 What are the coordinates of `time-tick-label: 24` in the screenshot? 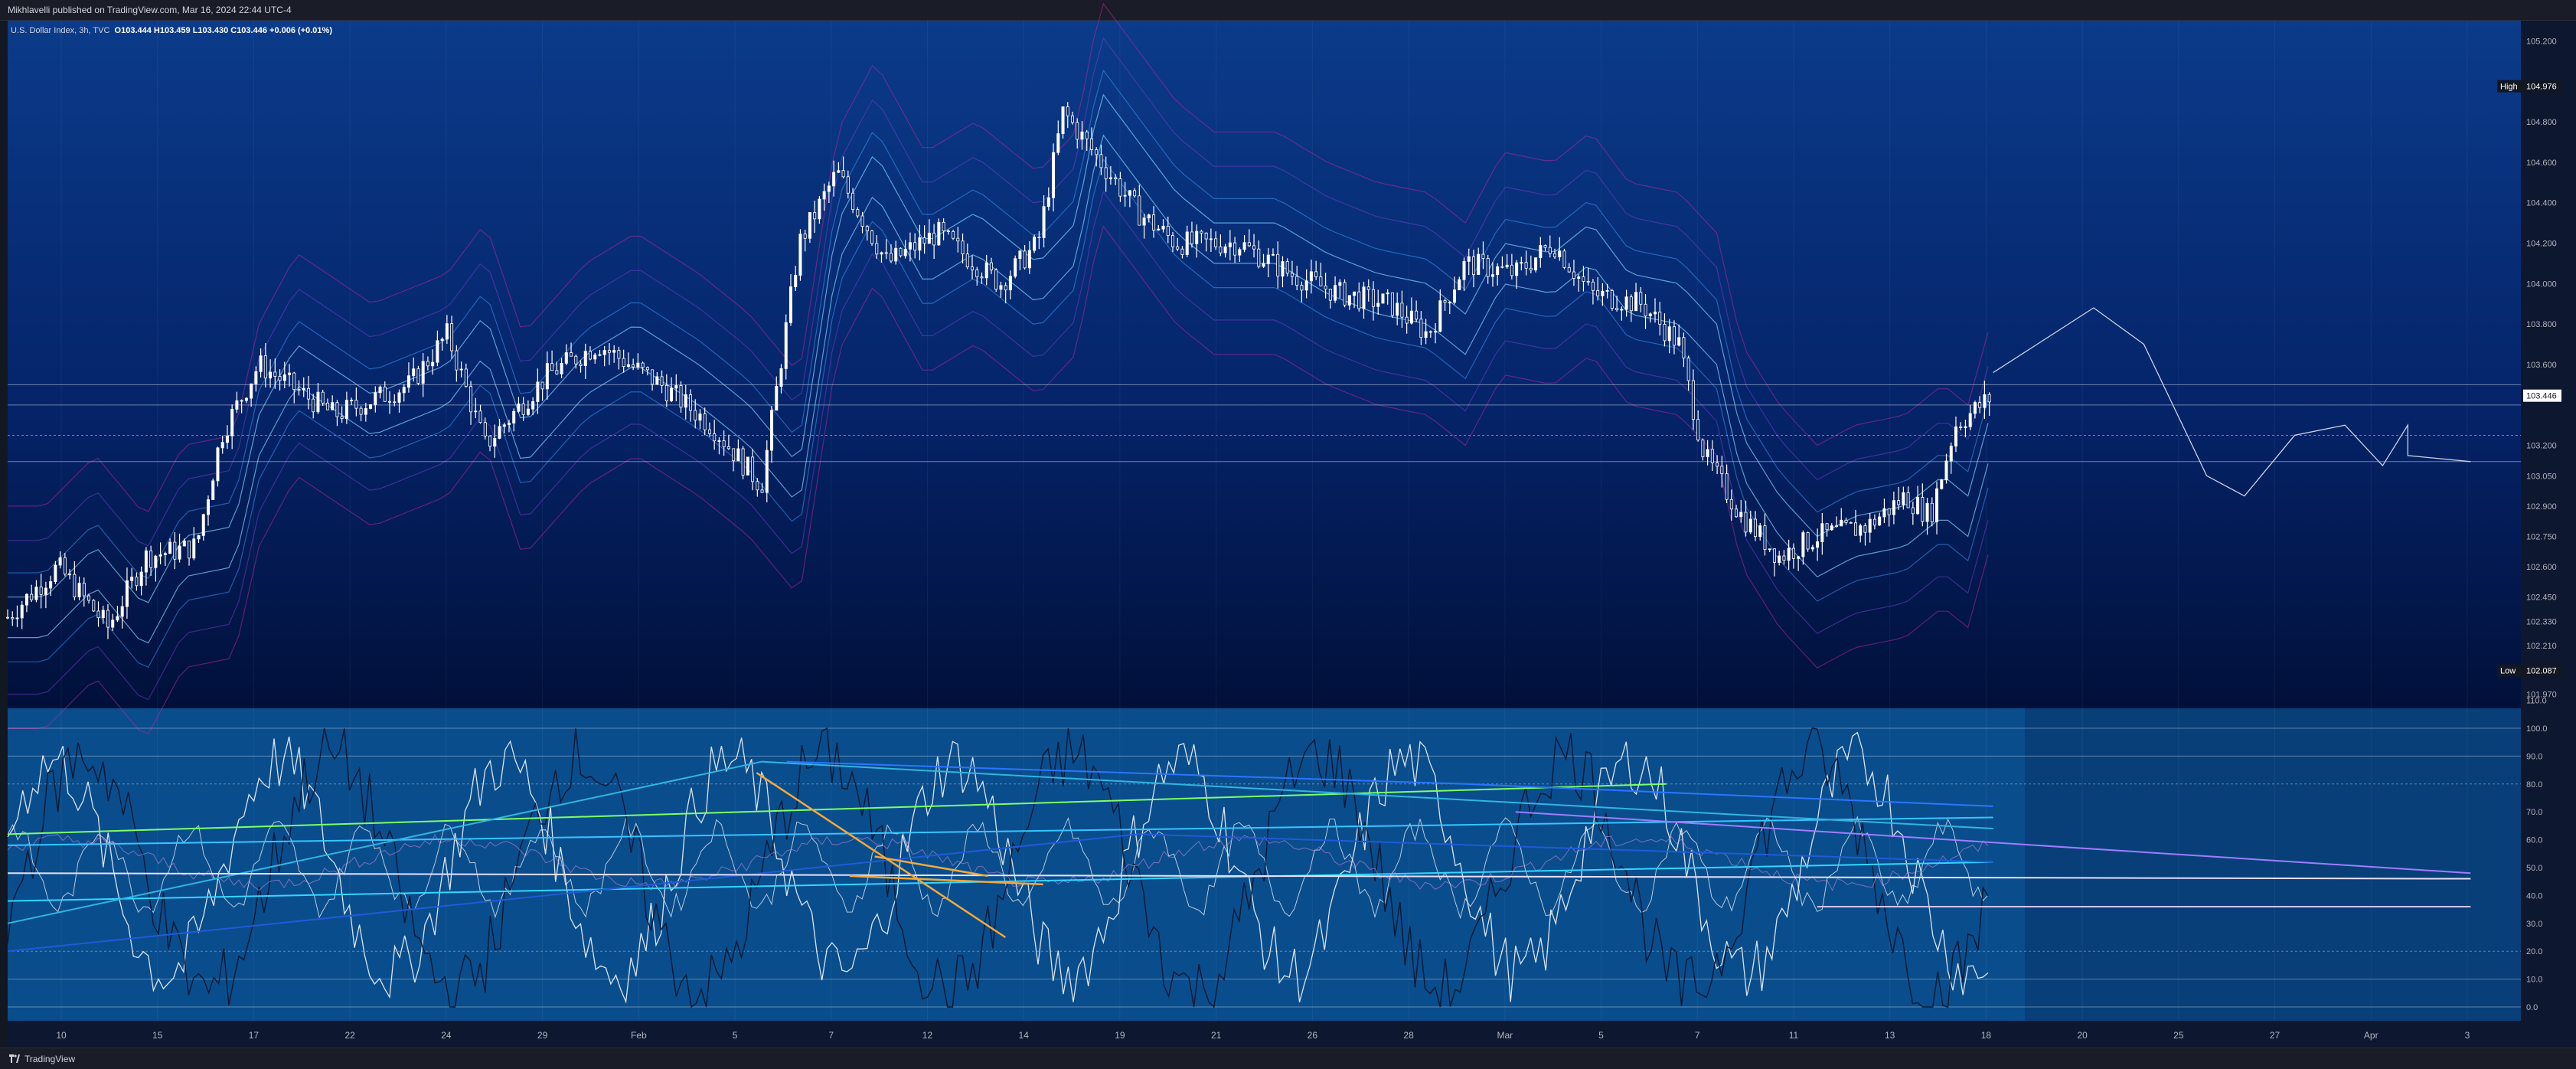 It's located at (447, 1035).